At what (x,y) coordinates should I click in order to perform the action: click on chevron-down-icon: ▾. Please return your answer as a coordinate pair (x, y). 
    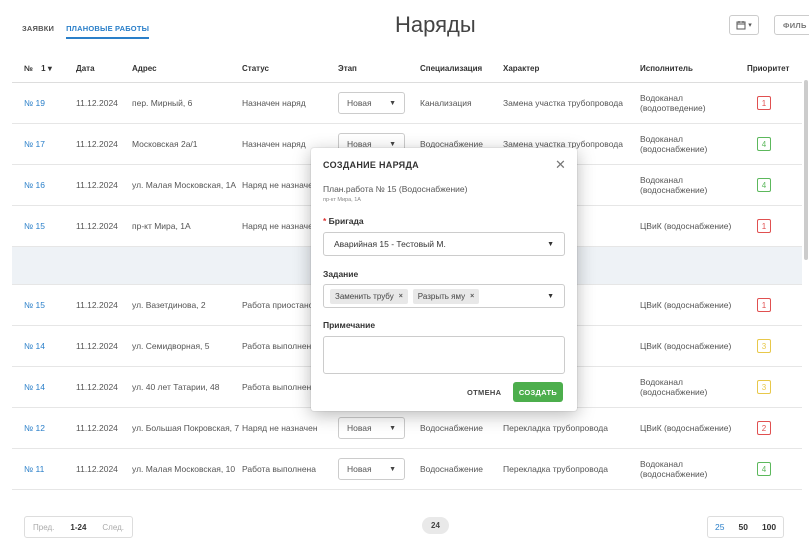
    Looking at the image, I should click on (750, 25).